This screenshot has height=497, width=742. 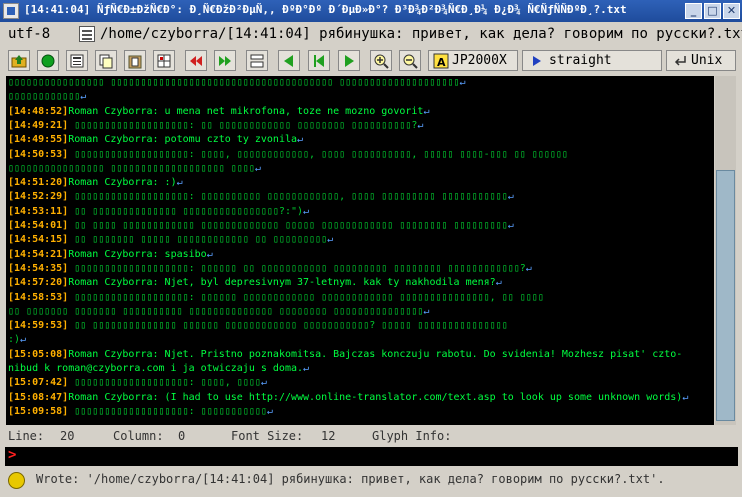 I want to click on maximize-button: □, so click(x=712, y=11).